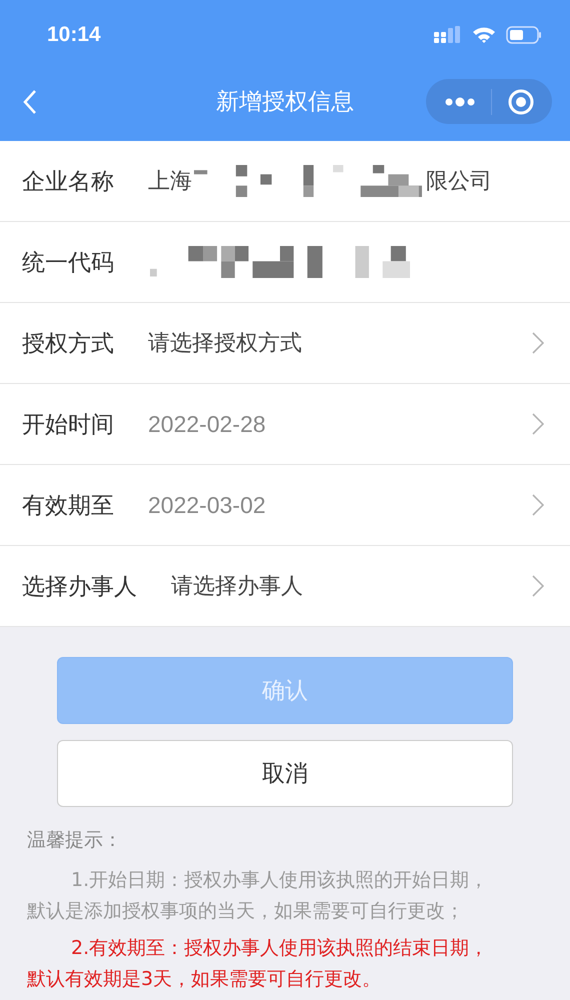 Image resolution: width=570 pixels, height=1000 pixels. Describe the element at coordinates (524, 35) in the screenshot. I see `battery-icon` at that location.